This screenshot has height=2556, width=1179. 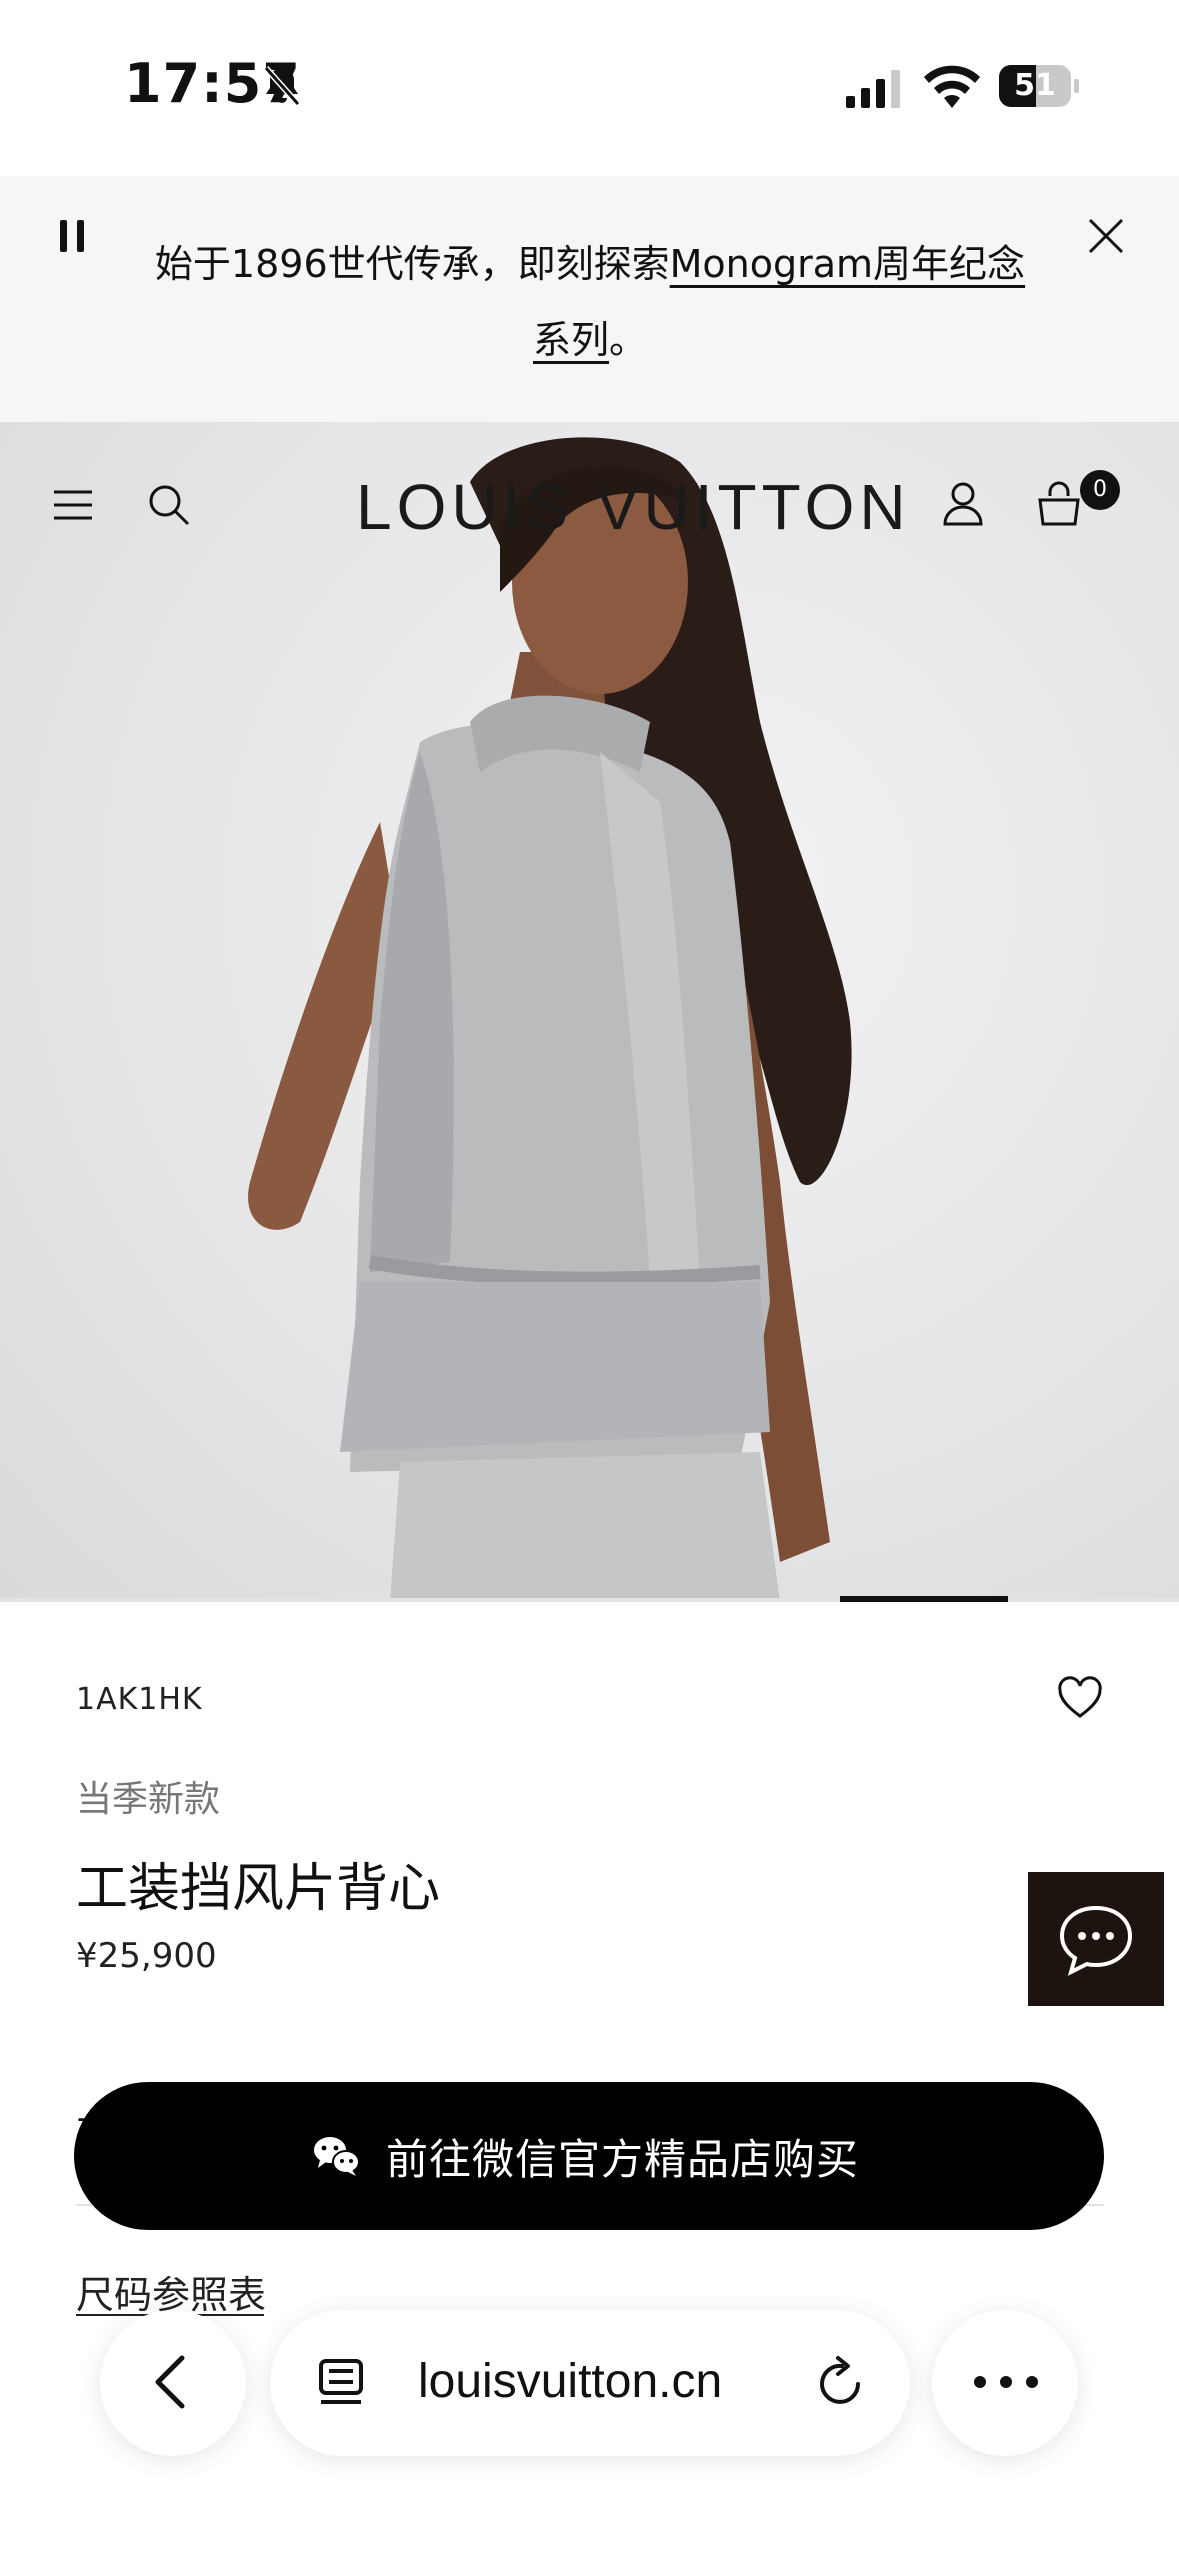 I want to click on search-icon, so click(x=169, y=505).